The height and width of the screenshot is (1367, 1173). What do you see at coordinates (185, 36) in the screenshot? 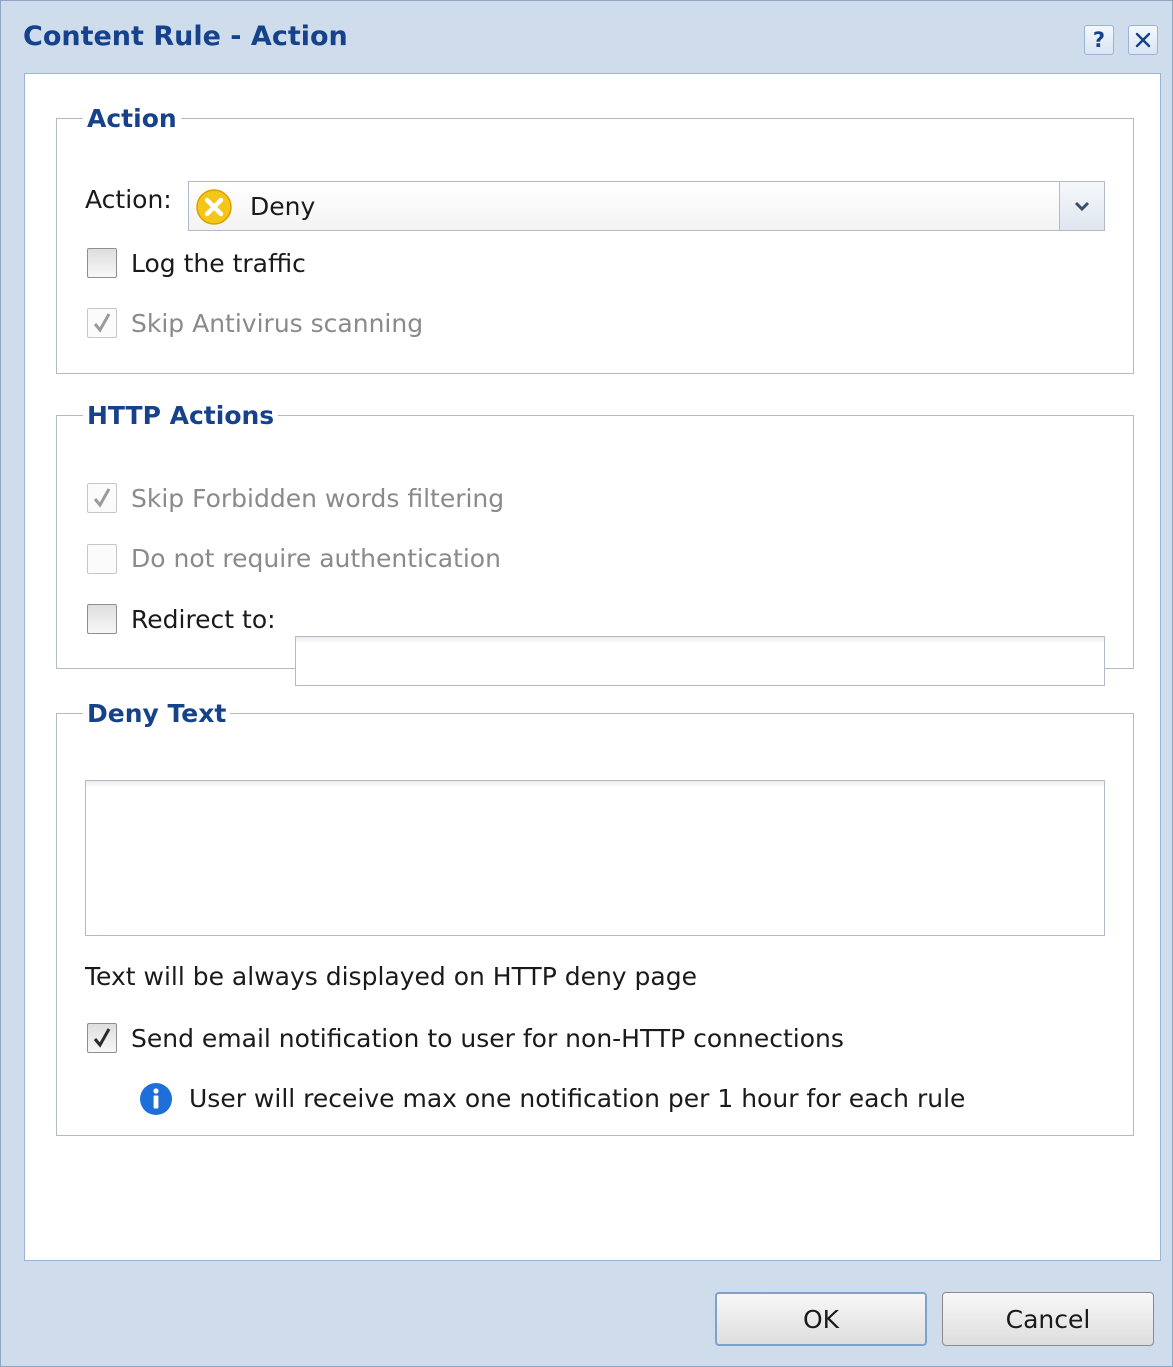
I see `dialog-title: Content Rule - Action` at bounding box center [185, 36].